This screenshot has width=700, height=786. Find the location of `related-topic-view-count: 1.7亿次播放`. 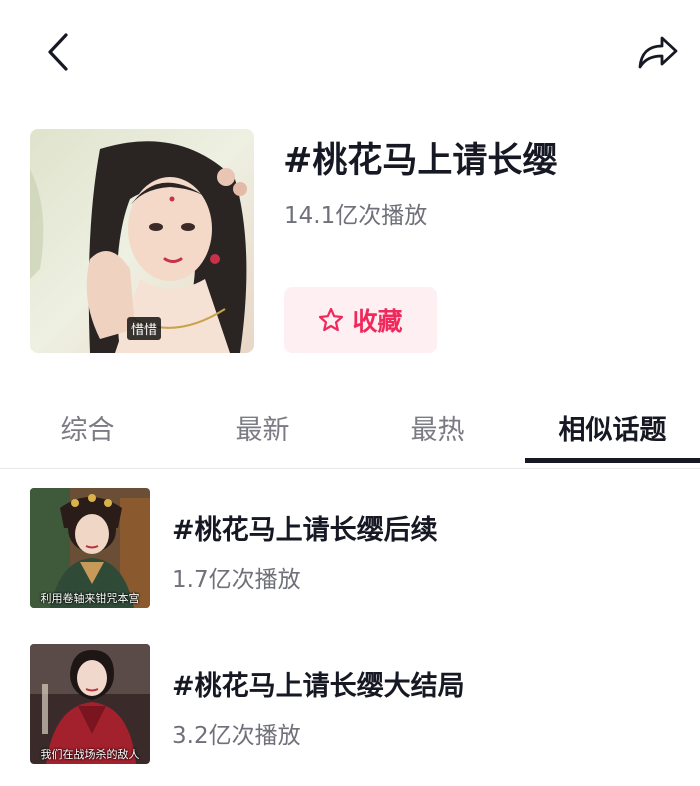

related-topic-view-count: 1.7亿次播放 is located at coordinates (236, 580).